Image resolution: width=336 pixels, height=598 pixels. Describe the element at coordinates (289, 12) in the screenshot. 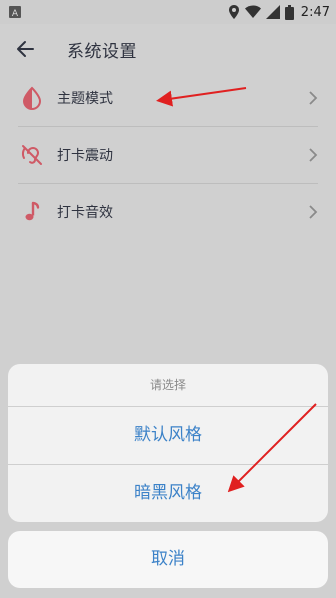

I see `battery-icon` at that location.